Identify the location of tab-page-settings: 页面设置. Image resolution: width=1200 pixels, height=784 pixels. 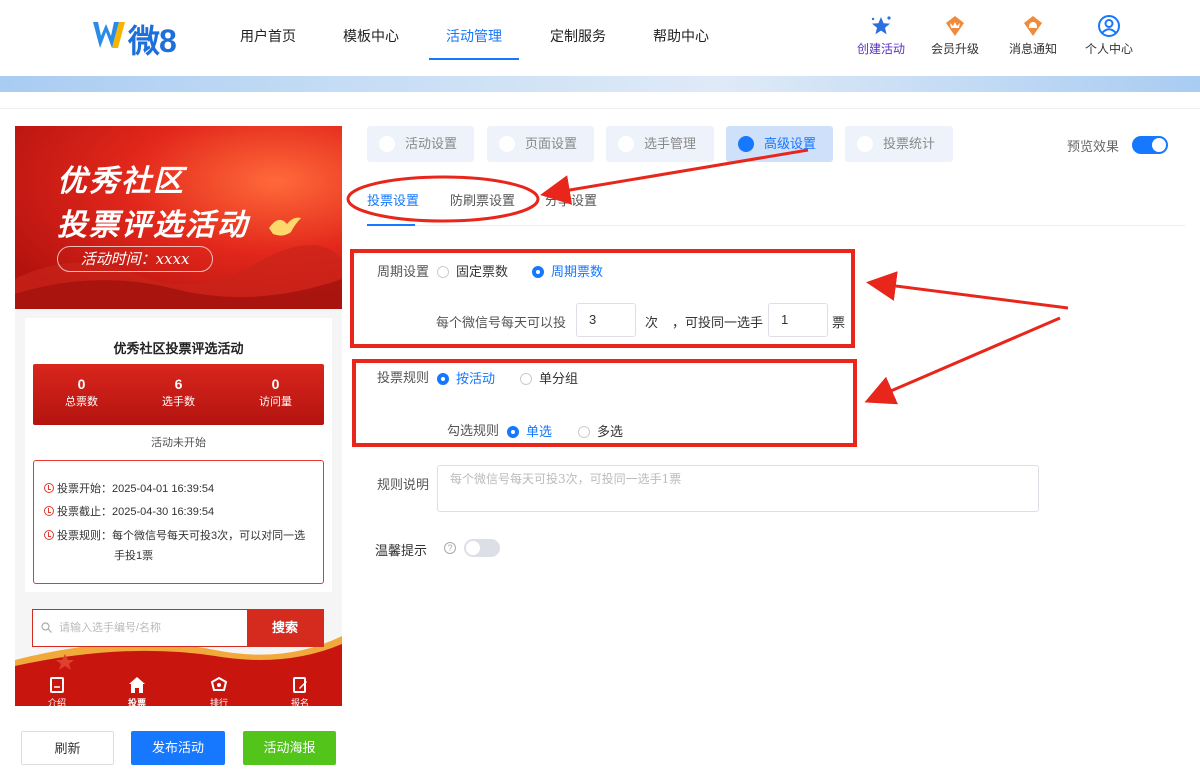
(540, 144).